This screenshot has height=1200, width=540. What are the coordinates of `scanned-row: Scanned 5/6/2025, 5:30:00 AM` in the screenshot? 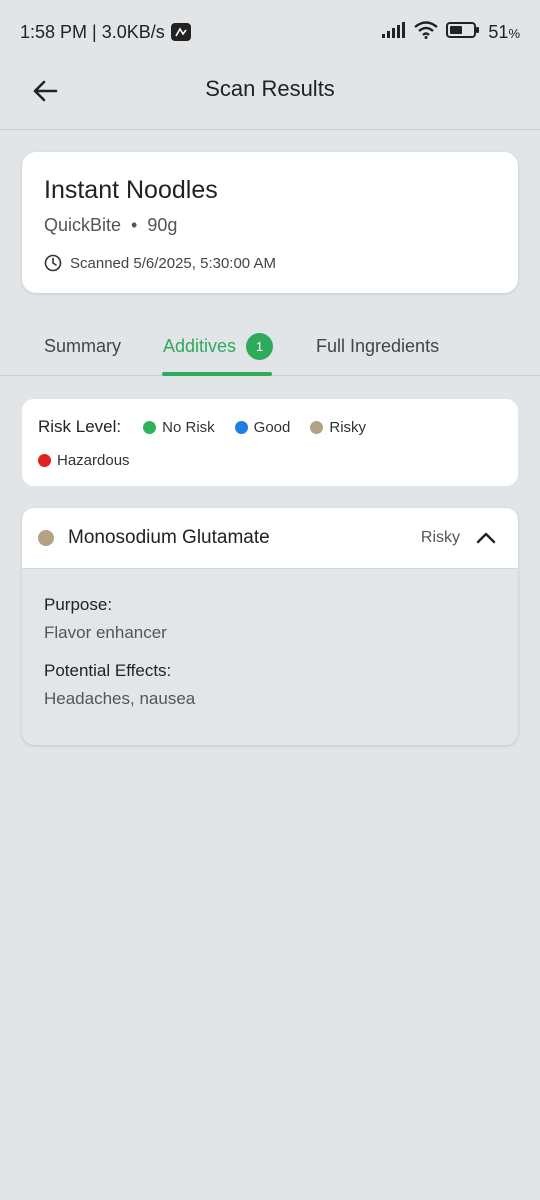 It's located at (270, 263).